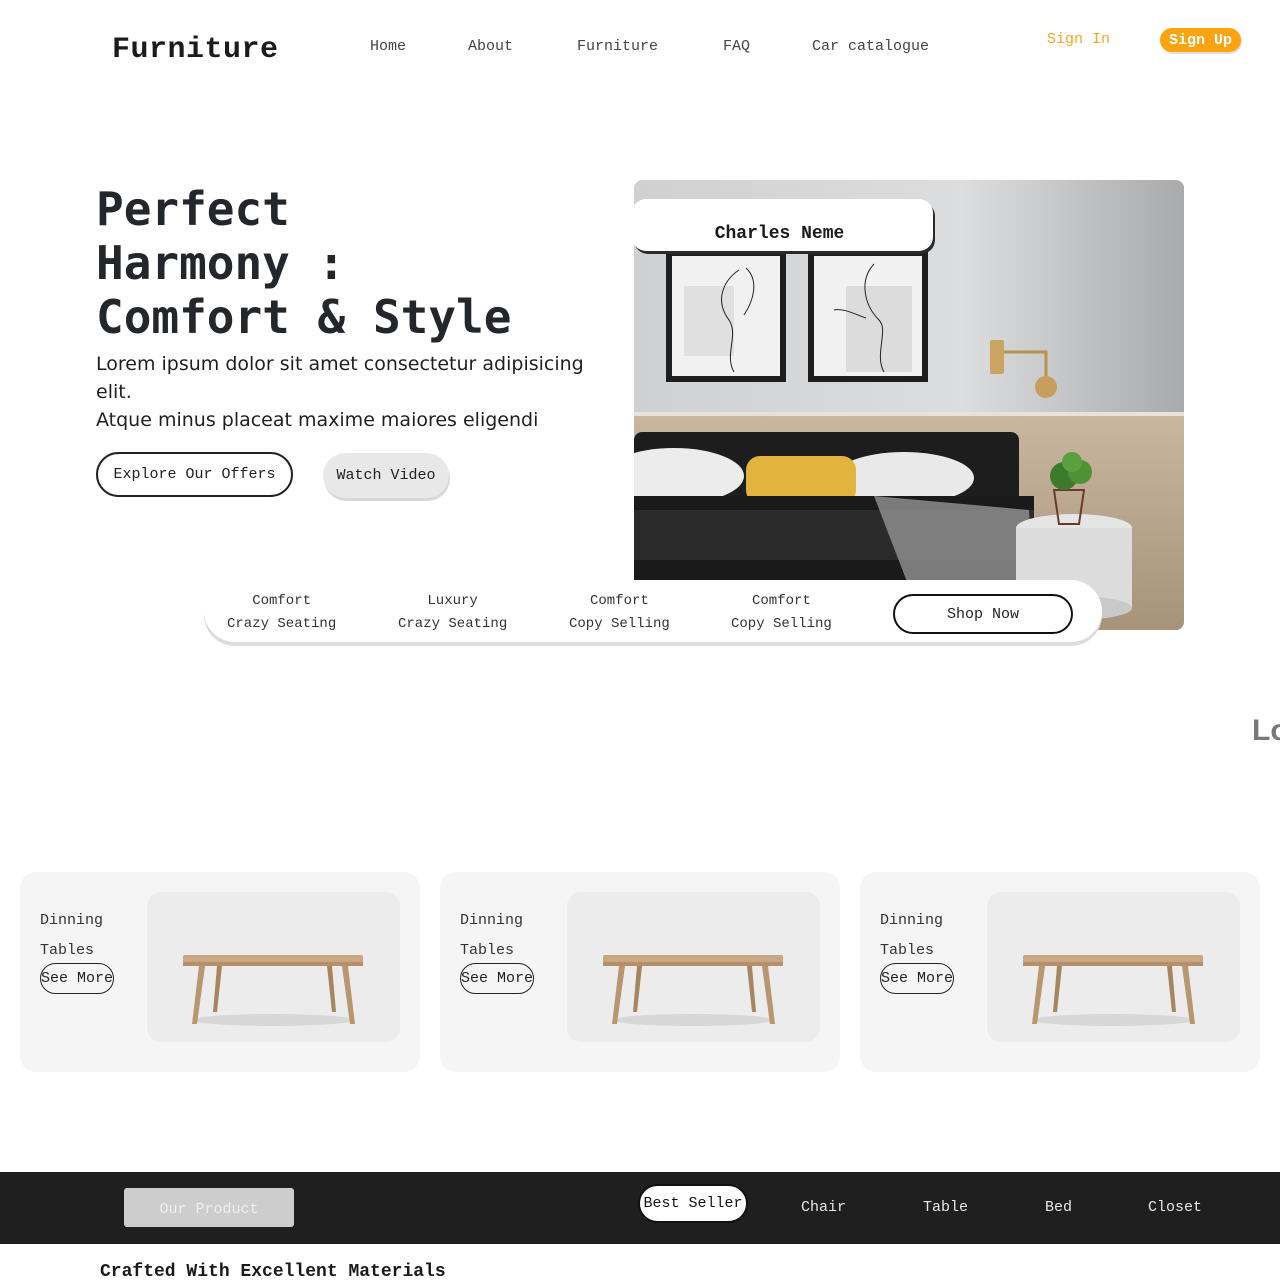  Describe the element at coordinates (386, 475) in the screenshot. I see `watch-video-button: Watch Video` at that location.